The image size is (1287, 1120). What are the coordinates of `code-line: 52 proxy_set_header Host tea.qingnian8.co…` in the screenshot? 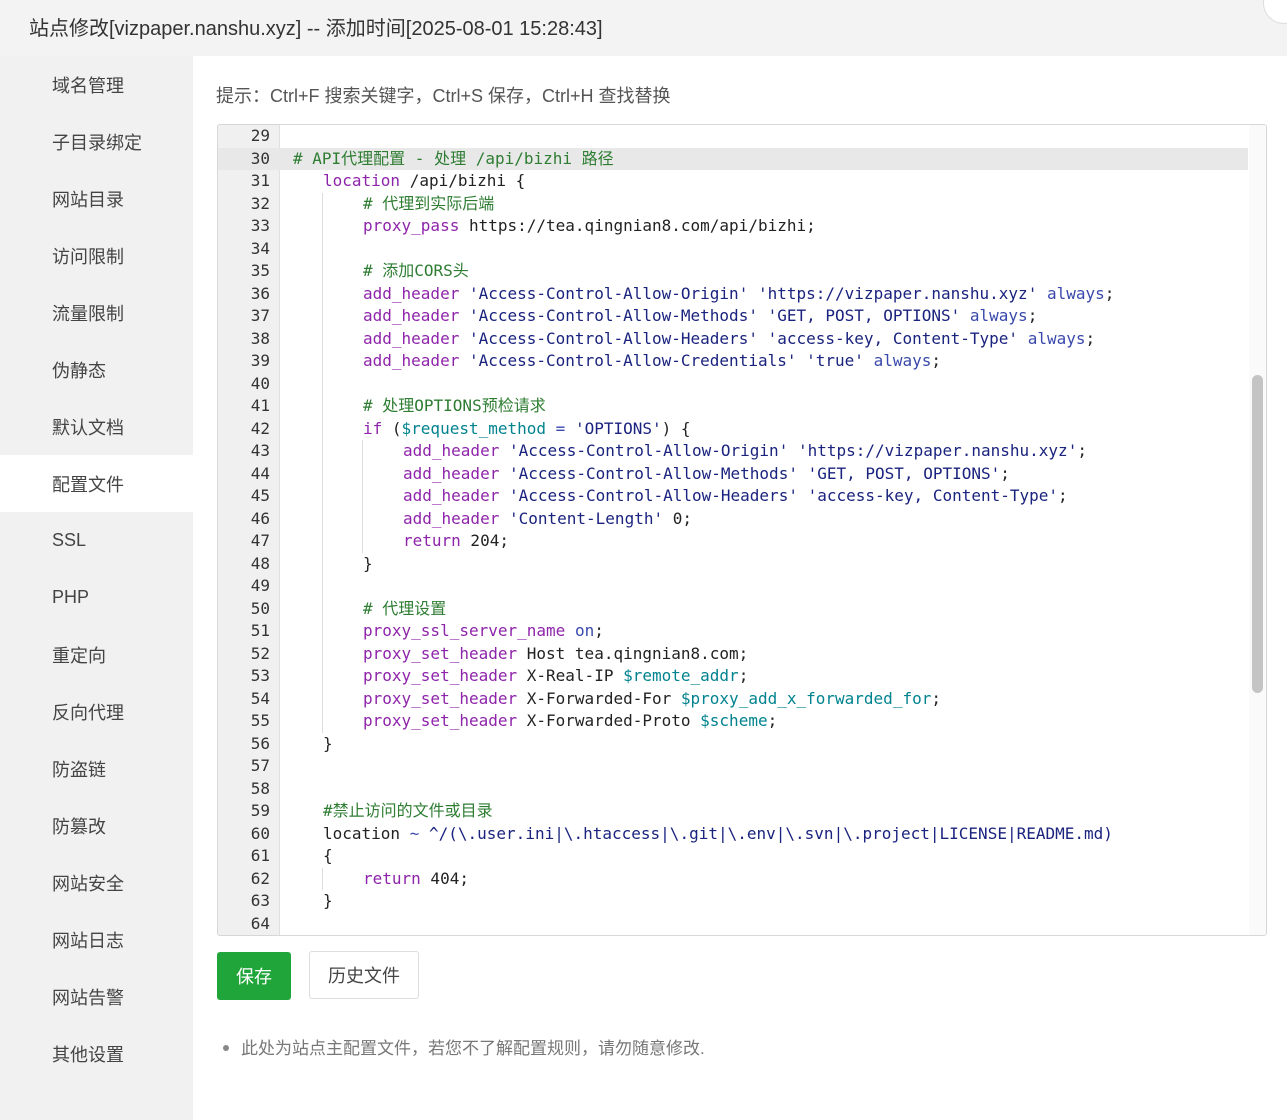 It's located at (733, 653).